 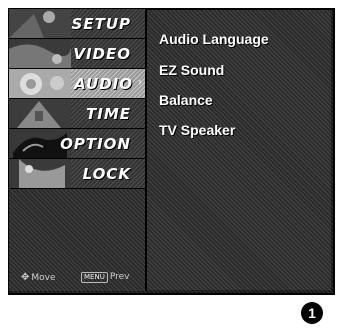 What do you see at coordinates (191, 70) in the screenshot?
I see `submenu-item-ez-sound: EZ Sound` at bounding box center [191, 70].